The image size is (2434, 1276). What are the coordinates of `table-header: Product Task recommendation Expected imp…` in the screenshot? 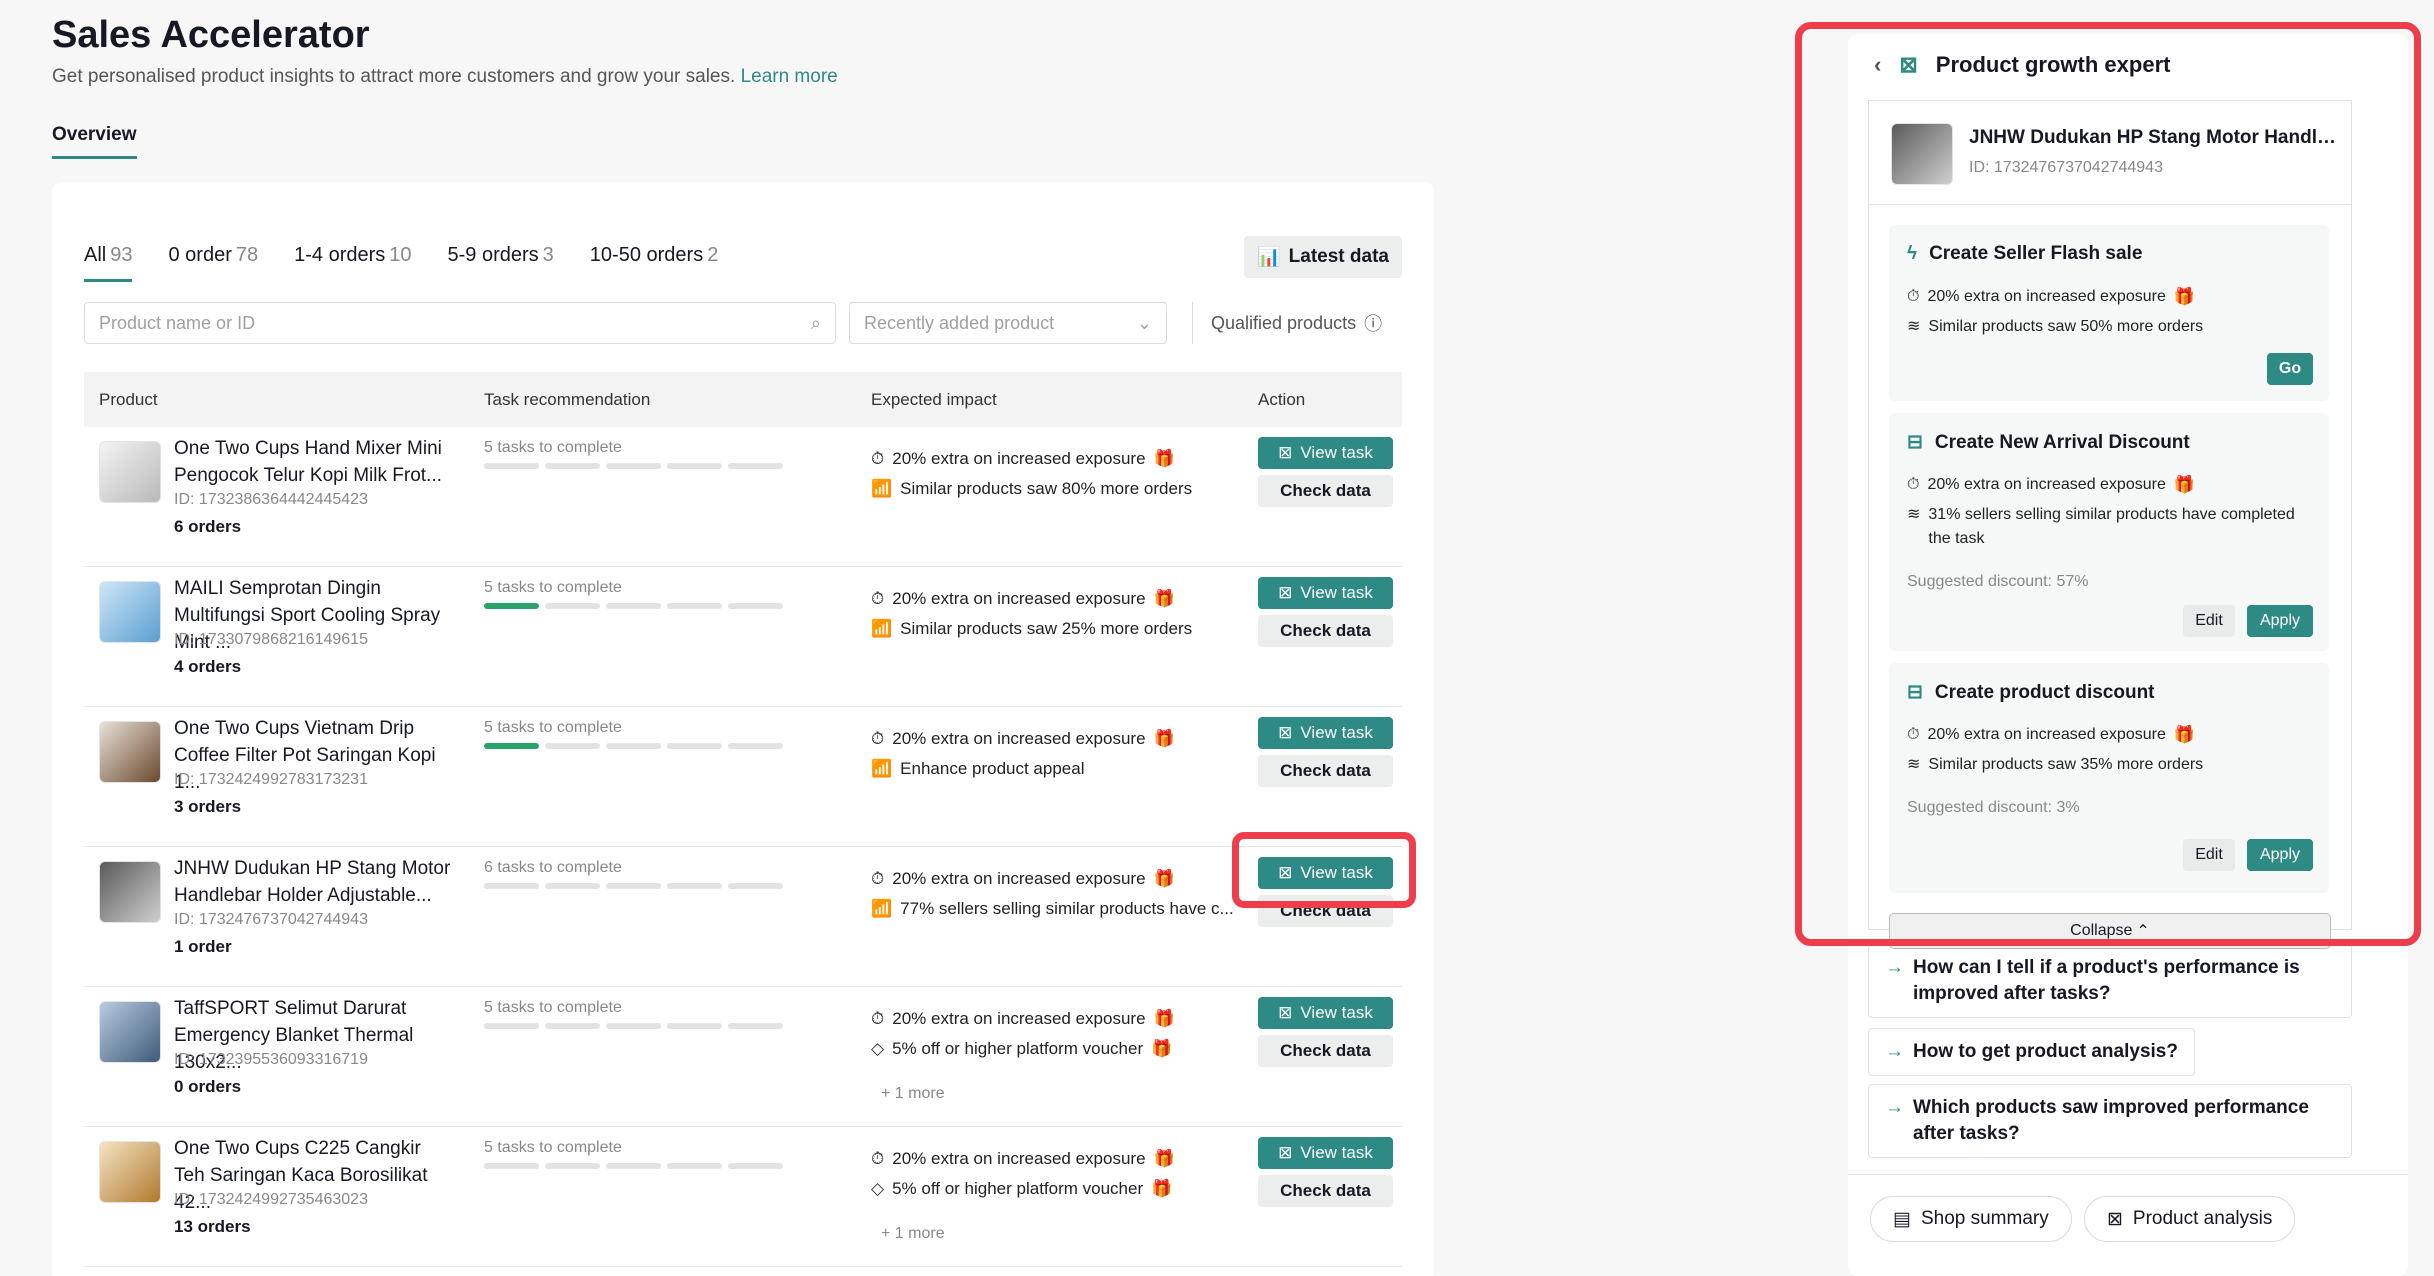 It's located at (743, 399).